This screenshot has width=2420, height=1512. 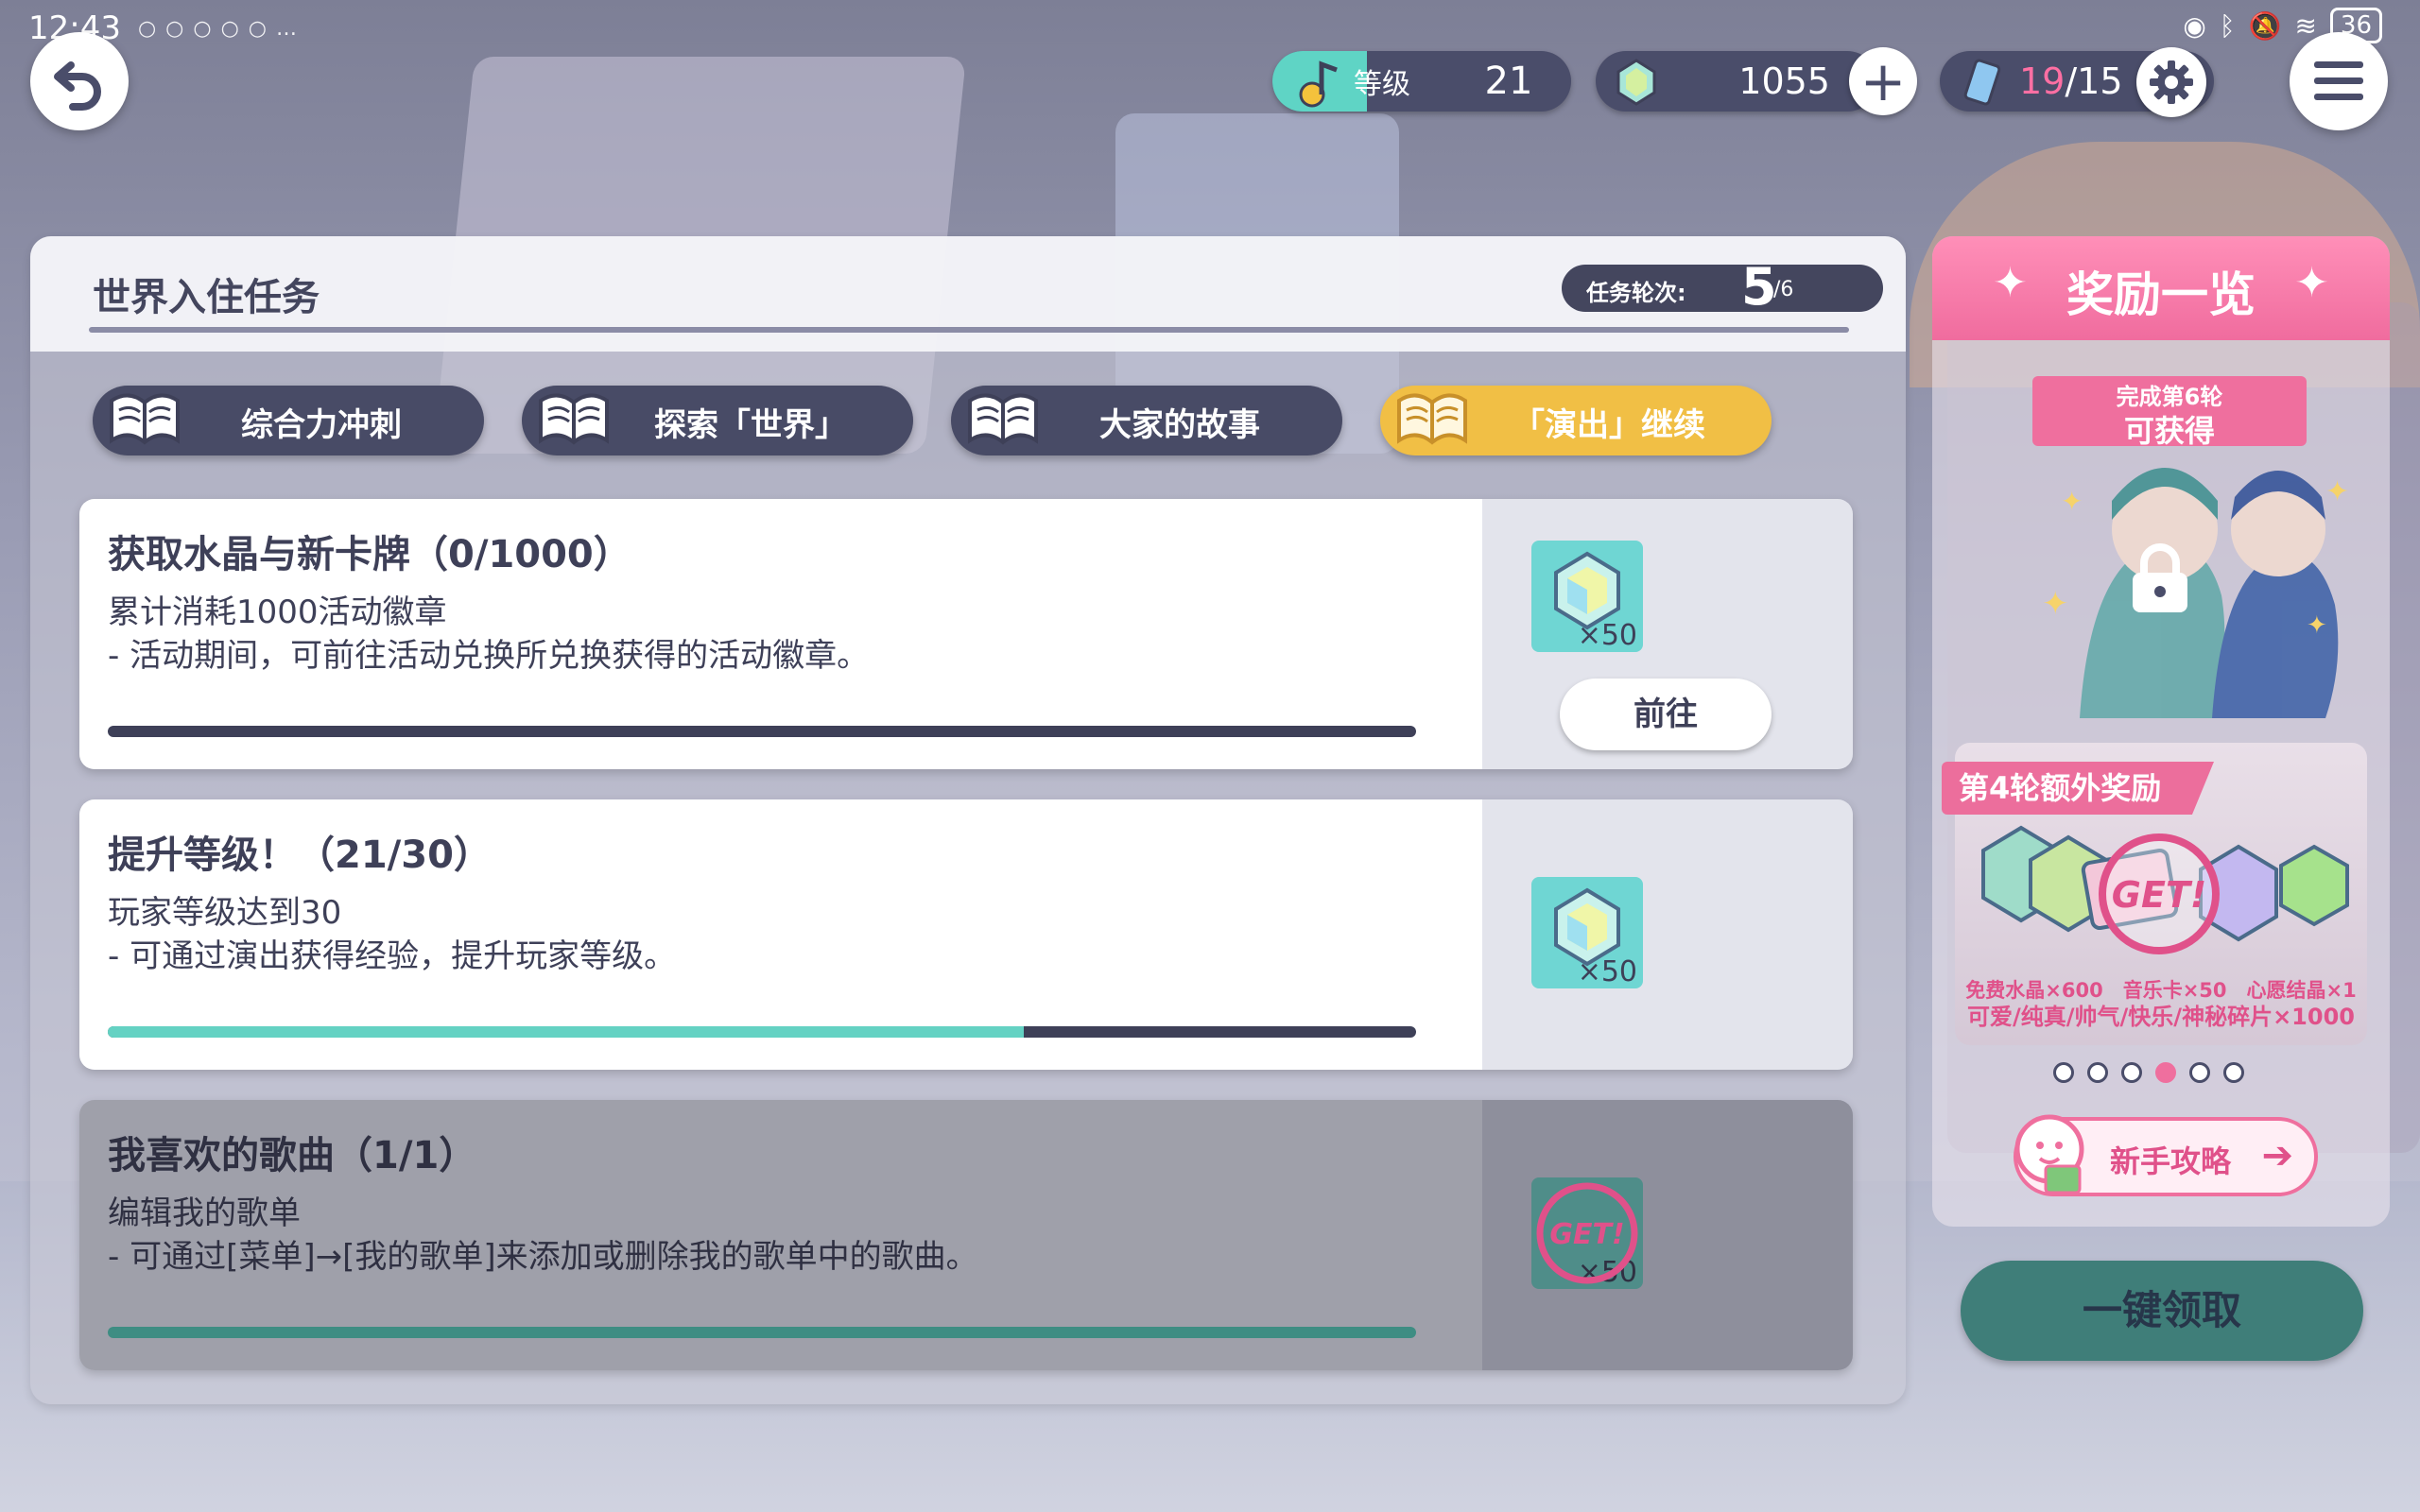 What do you see at coordinates (2171, 1161) in the screenshot?
I see `guide-label: 新手攻略` at bounding box center [2171, 1161].